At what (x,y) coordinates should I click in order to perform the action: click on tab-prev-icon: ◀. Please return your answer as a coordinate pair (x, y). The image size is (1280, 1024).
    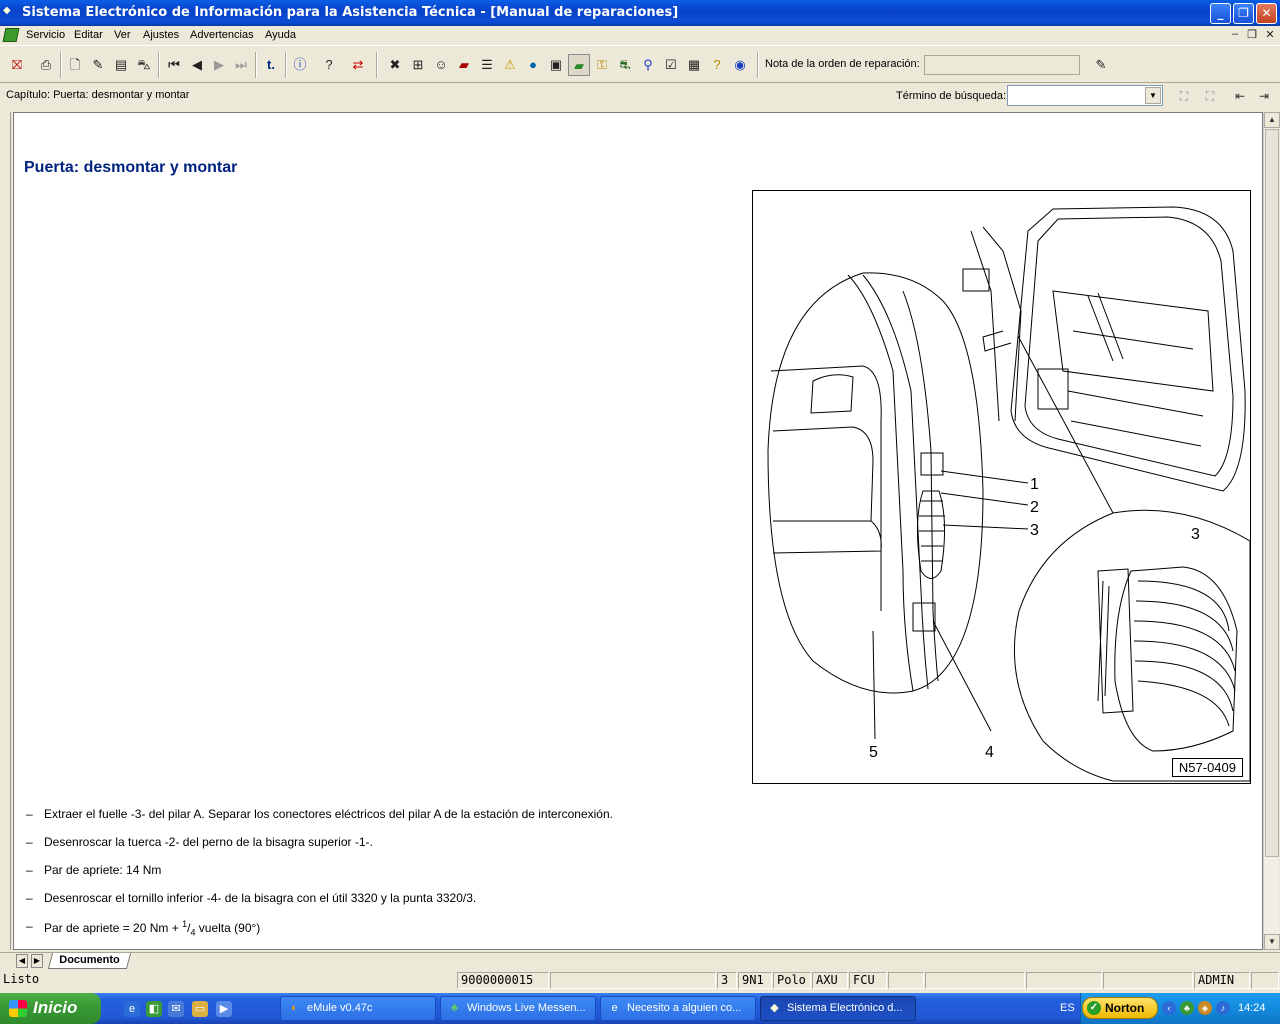
    Looking at the image, I should click on (22, 961).